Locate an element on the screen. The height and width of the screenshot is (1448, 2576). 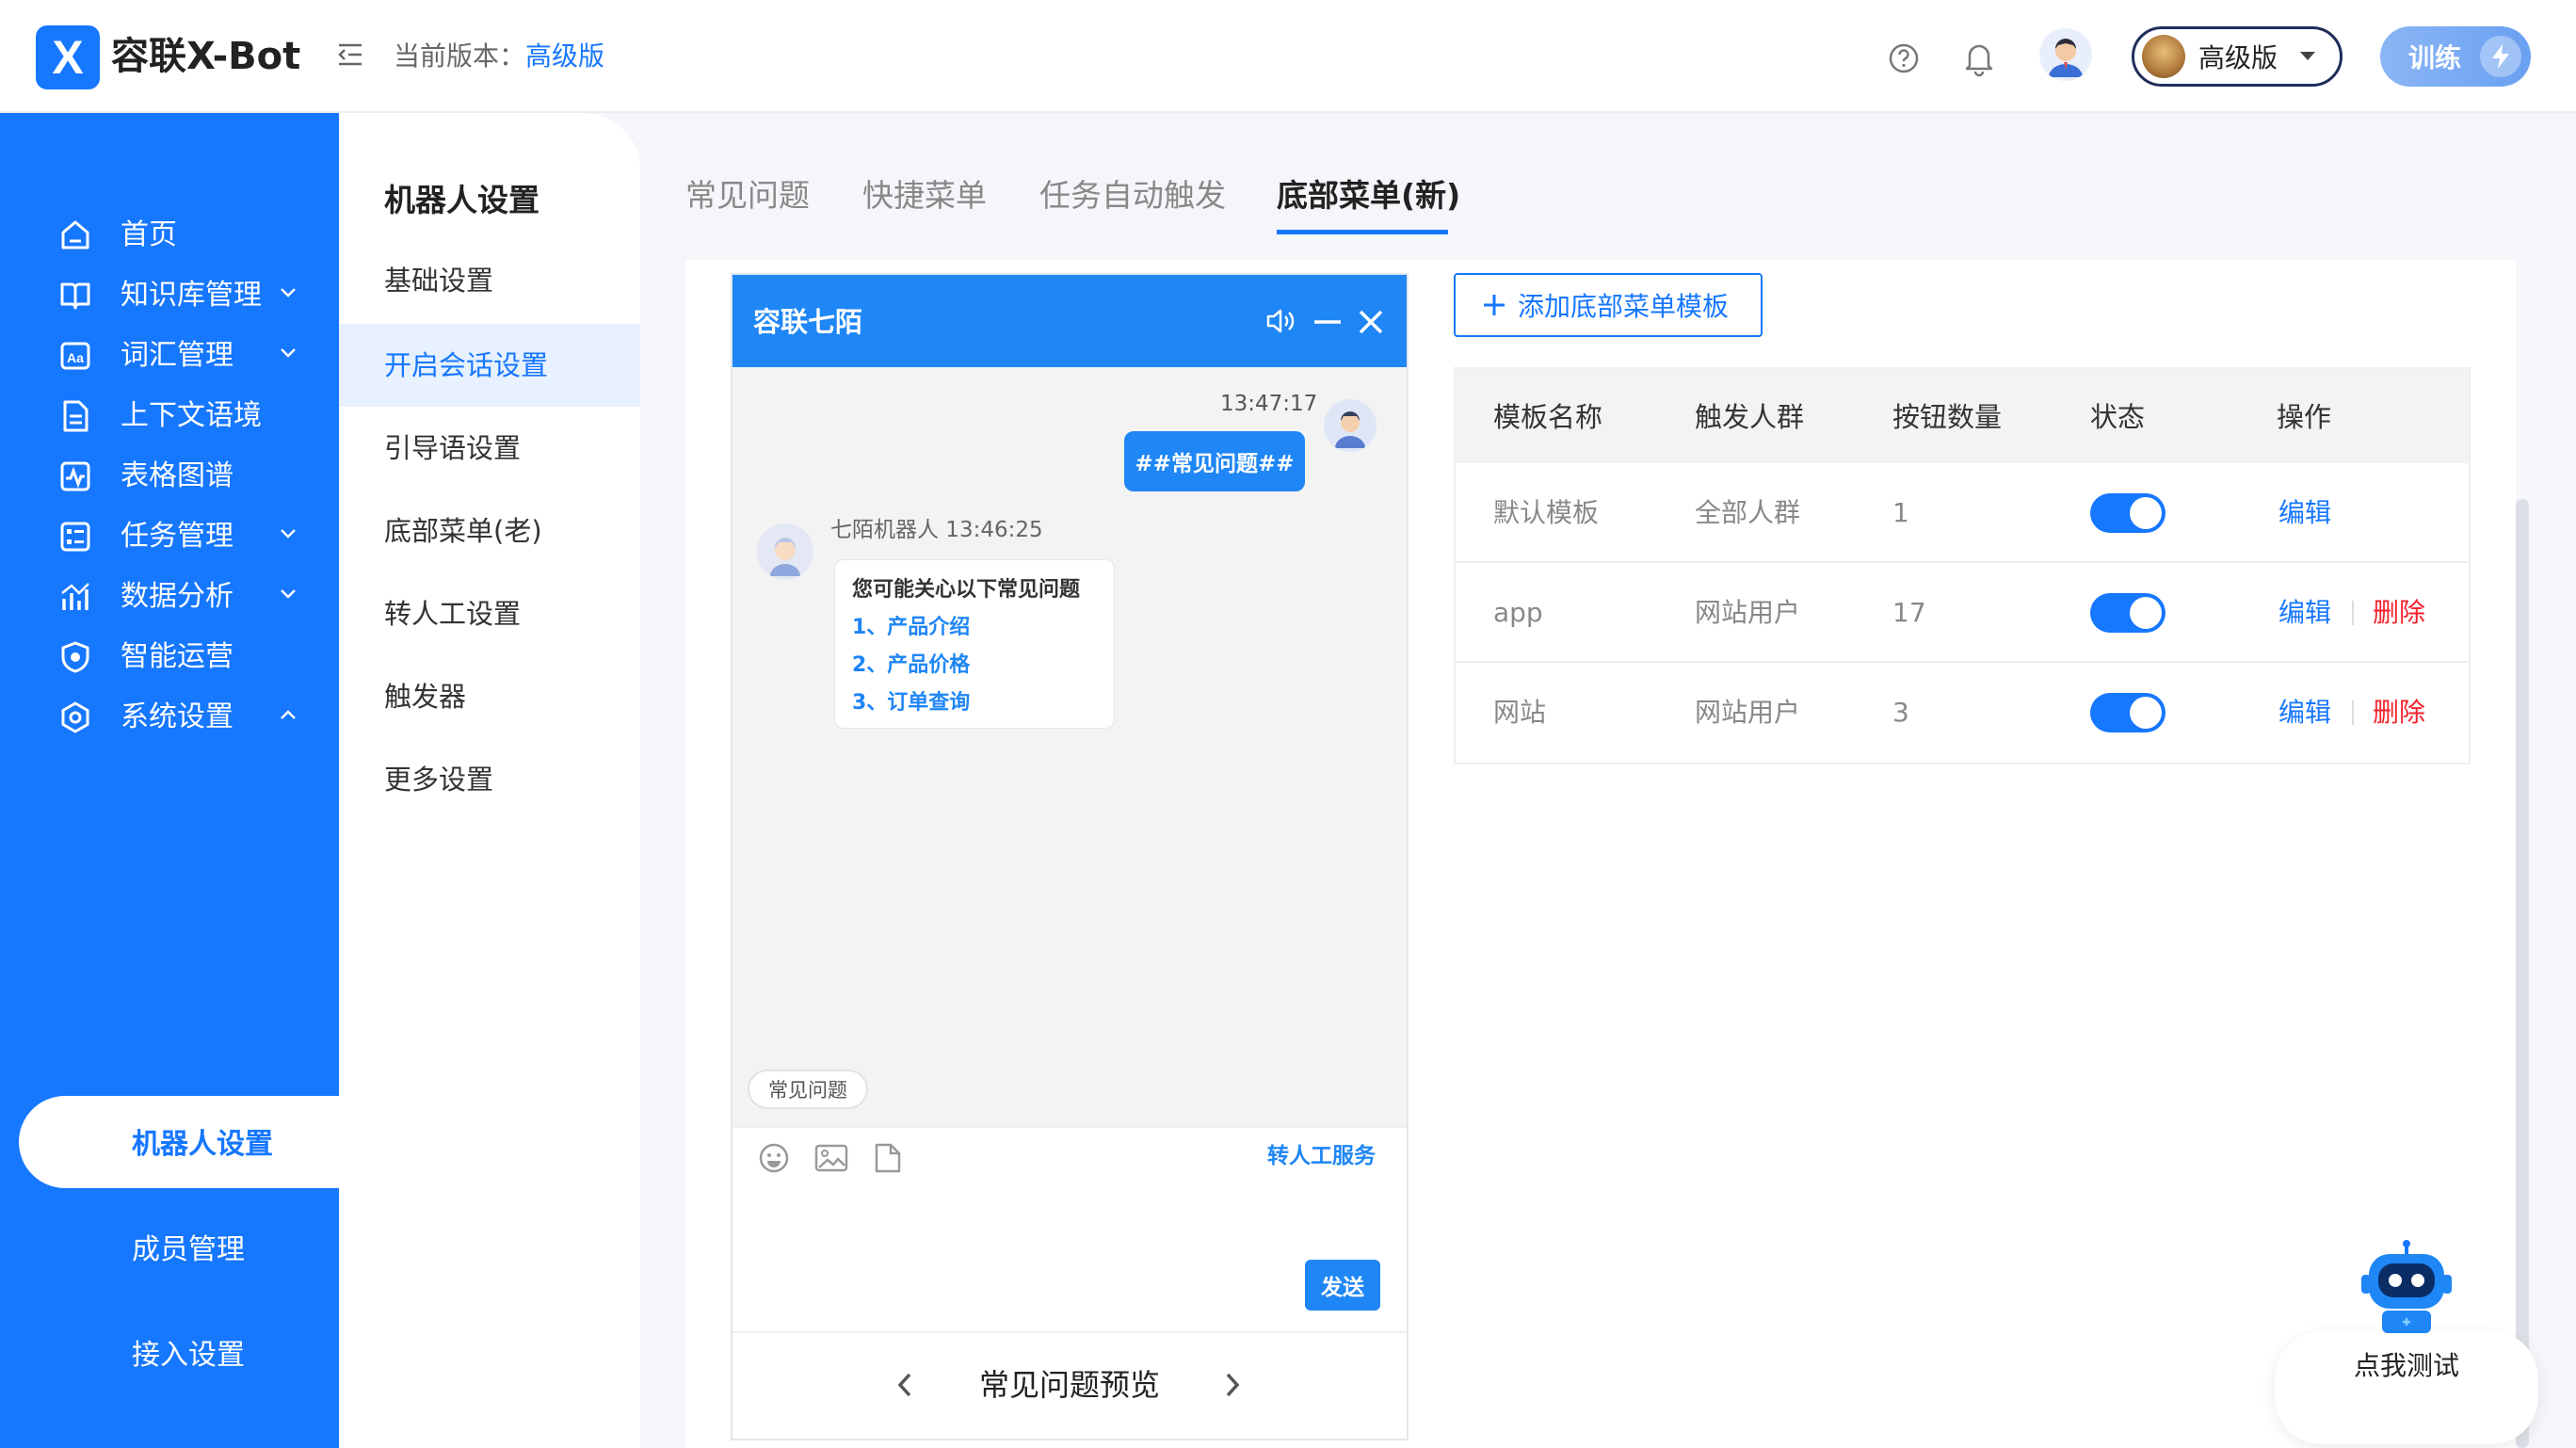
settings-item-label: 基础设置 is located at coordinates (439, 281).